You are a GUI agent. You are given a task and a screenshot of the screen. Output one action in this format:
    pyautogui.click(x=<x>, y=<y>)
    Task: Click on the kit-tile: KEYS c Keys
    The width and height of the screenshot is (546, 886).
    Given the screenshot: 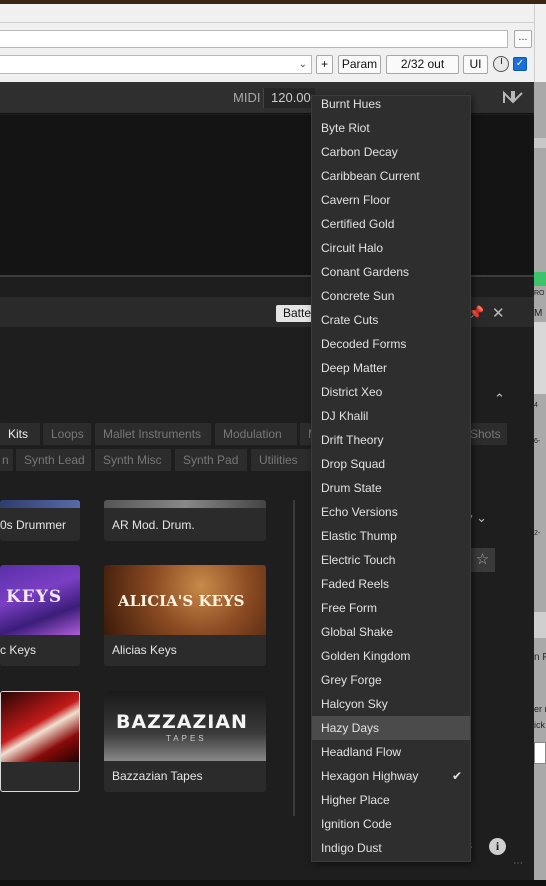 What is the action you would take?
    pyautogui.click(x=40, y=615)
    